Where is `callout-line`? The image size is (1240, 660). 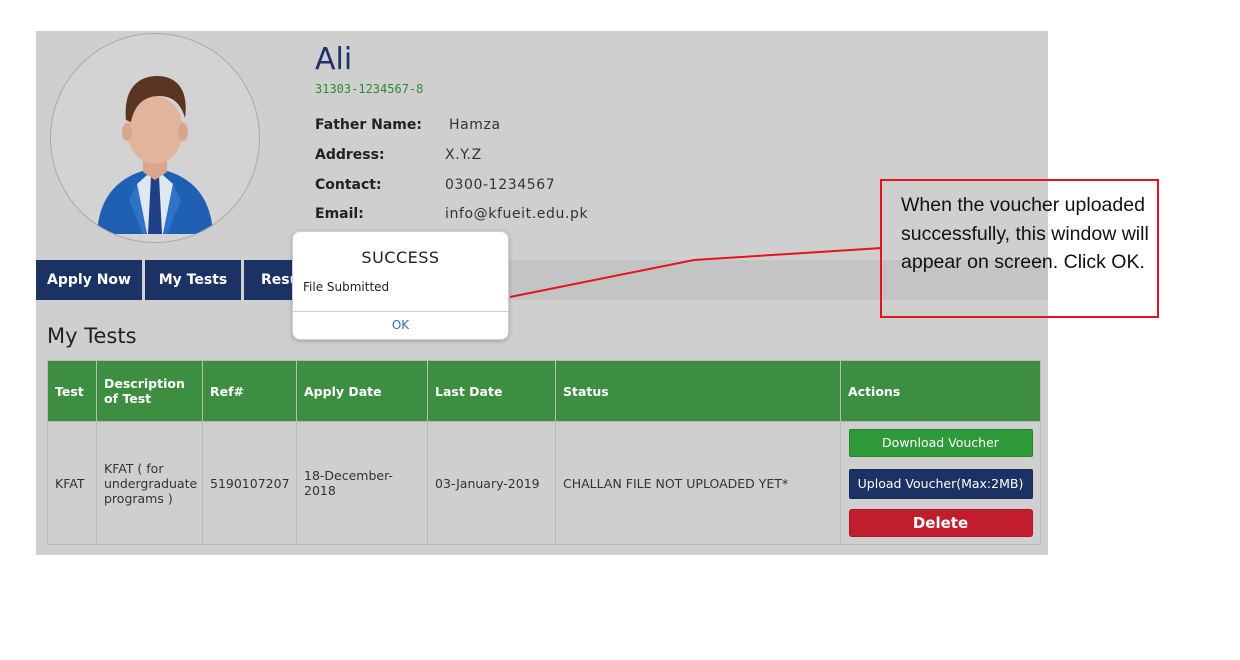
callout-line is located at coordinates (696, 272).